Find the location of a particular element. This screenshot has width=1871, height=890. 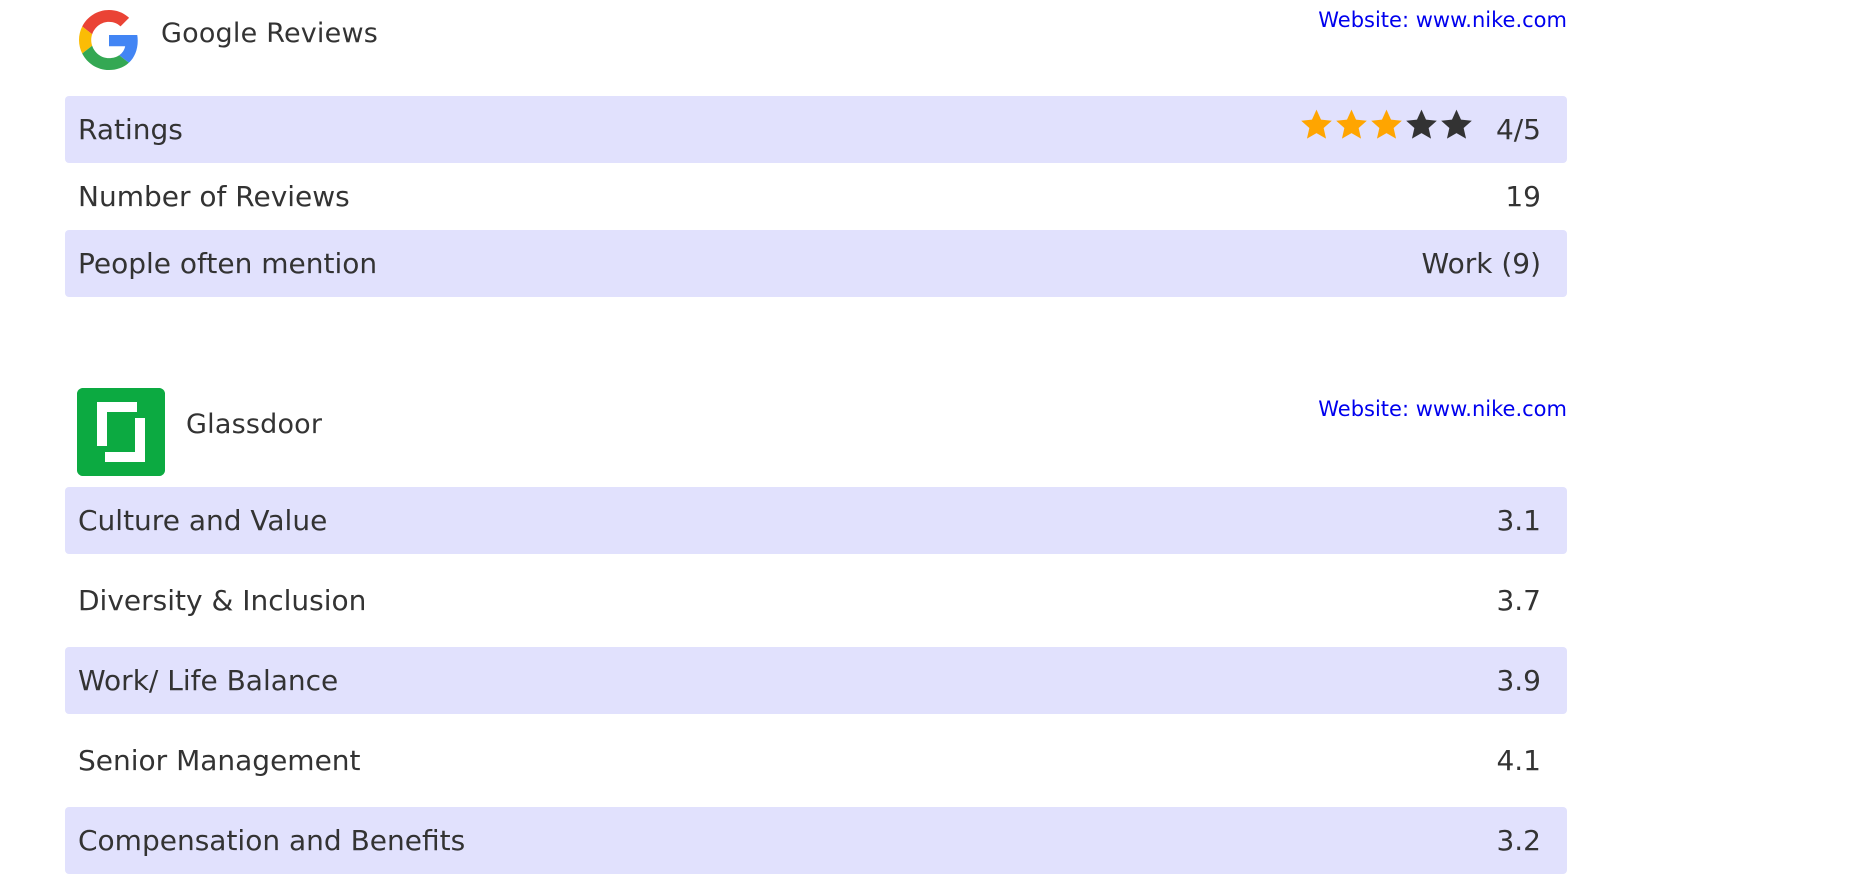

culture-value-value: 3.1 is located at coordinates (1518, 520).